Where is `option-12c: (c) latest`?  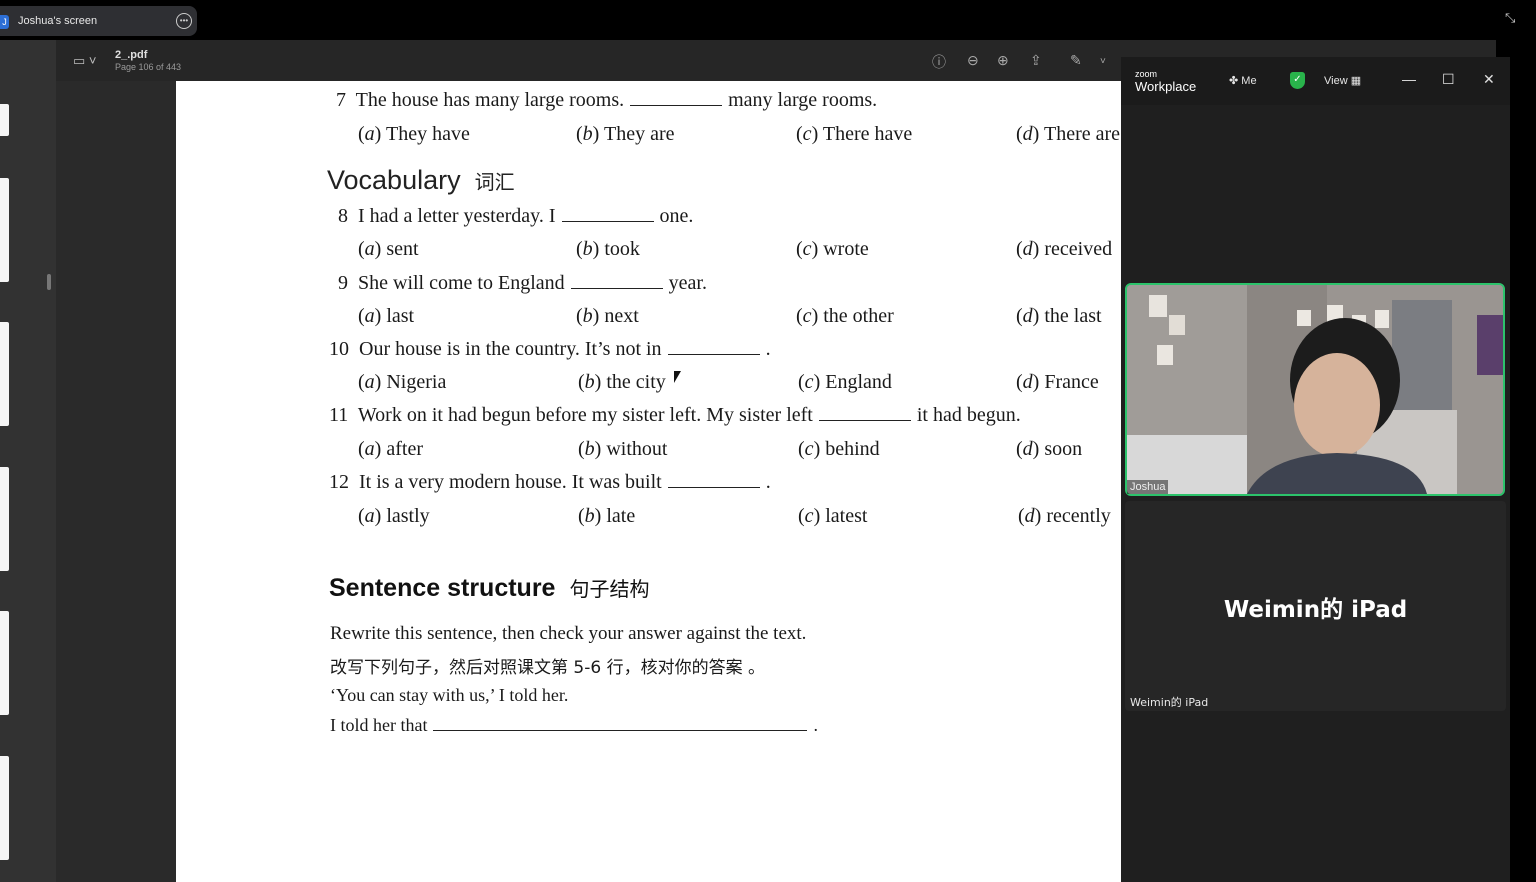 option-12c: (c) latest is located at coordinates (833, 516).